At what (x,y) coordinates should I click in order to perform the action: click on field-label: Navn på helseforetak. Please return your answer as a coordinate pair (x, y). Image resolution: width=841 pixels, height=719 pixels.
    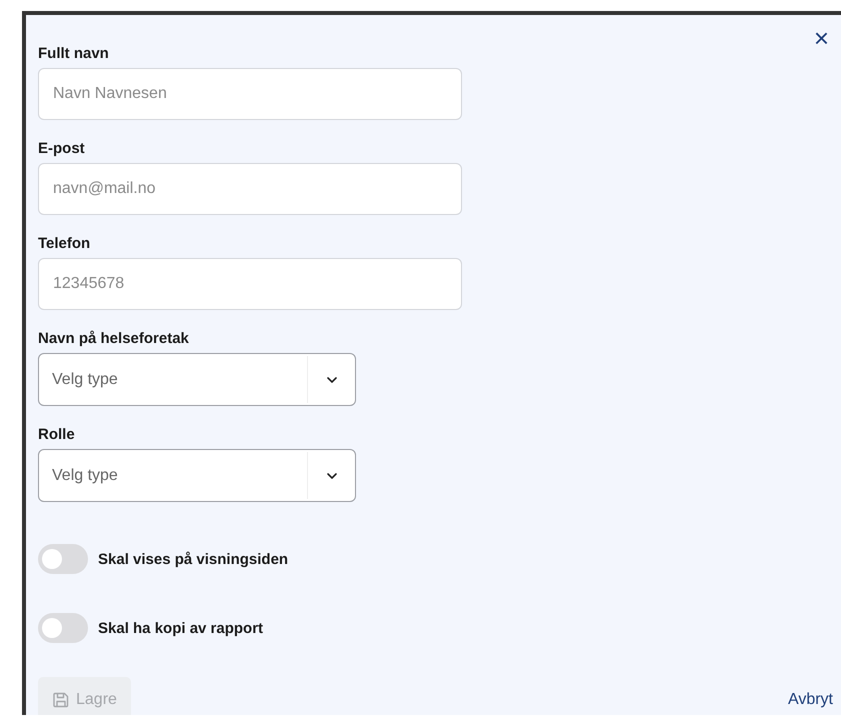
    Looking at the image, I should click on (114, 338).